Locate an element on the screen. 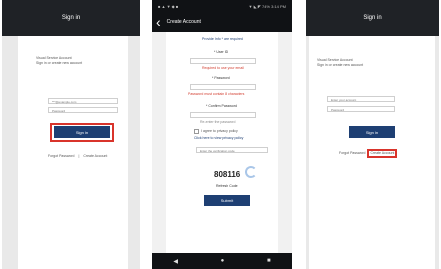 Image resolution: width=441 pixels, height=269 pixels. user-id-field is located at coordinates (223, 61).